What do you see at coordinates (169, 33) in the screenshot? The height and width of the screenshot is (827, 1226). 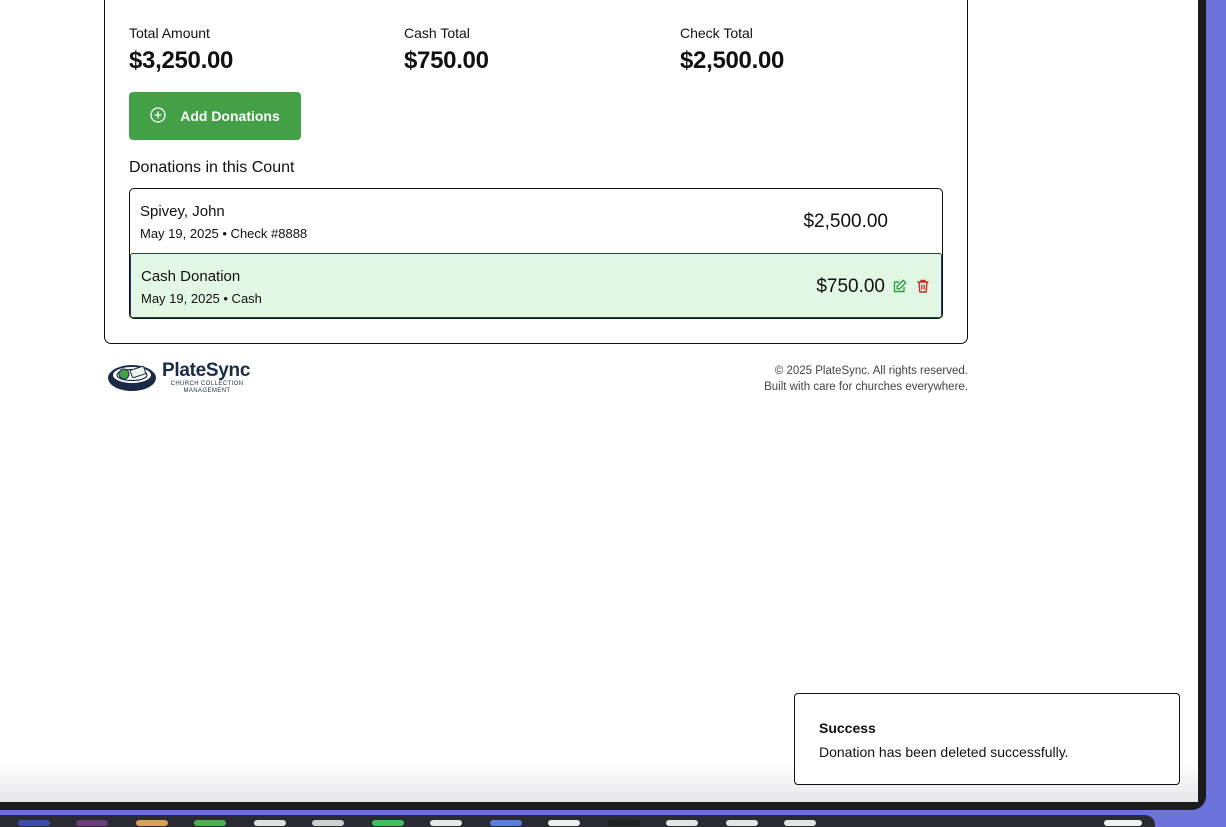 I see `total-amount-label: Total Amount` at bounding box center [169, 33].